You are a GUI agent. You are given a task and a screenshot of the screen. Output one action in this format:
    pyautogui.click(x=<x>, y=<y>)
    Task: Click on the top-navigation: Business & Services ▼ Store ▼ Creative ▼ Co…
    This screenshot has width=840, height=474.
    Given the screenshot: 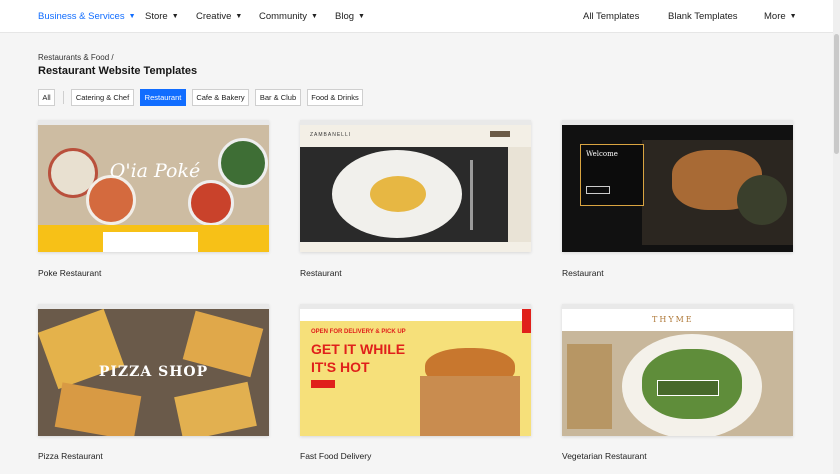 What is the action you would take?
    pyautogui.click(x=420, y=16)
    